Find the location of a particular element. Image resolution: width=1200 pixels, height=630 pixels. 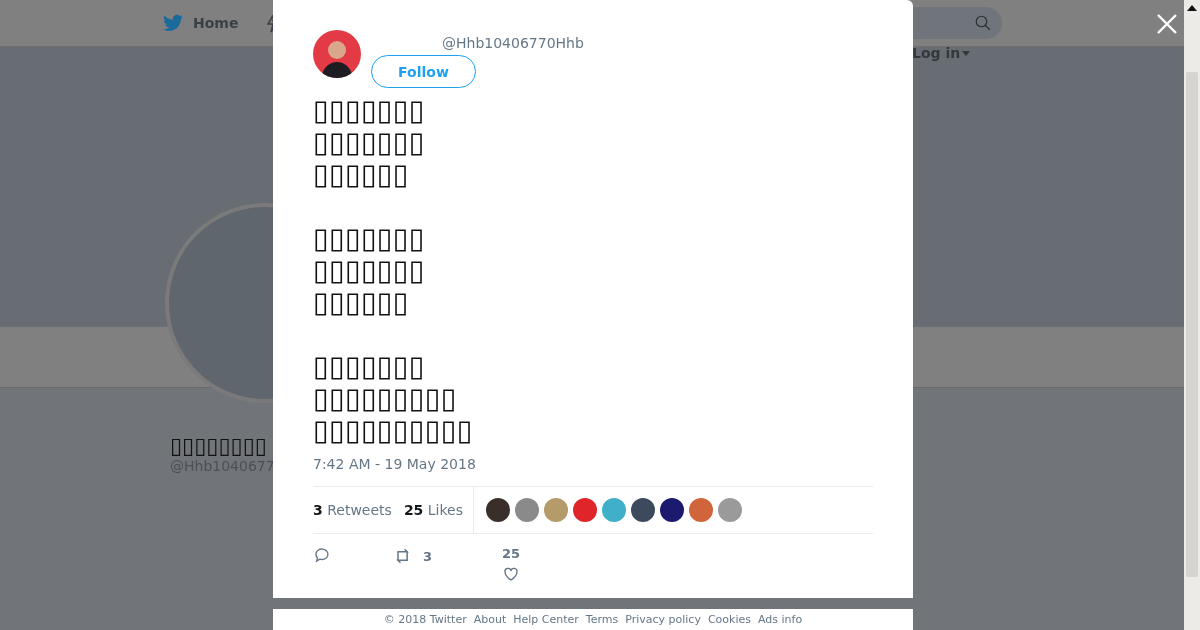

caret-icon is located at coordinates (966, 53).